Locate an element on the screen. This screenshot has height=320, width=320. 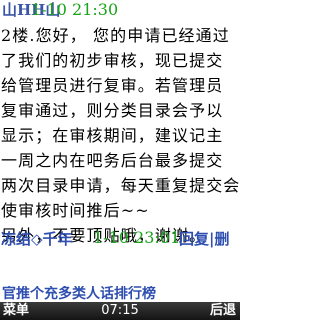
post-line: 两次目录申请，每天重复提交会 is located at coordinates (120, 185).